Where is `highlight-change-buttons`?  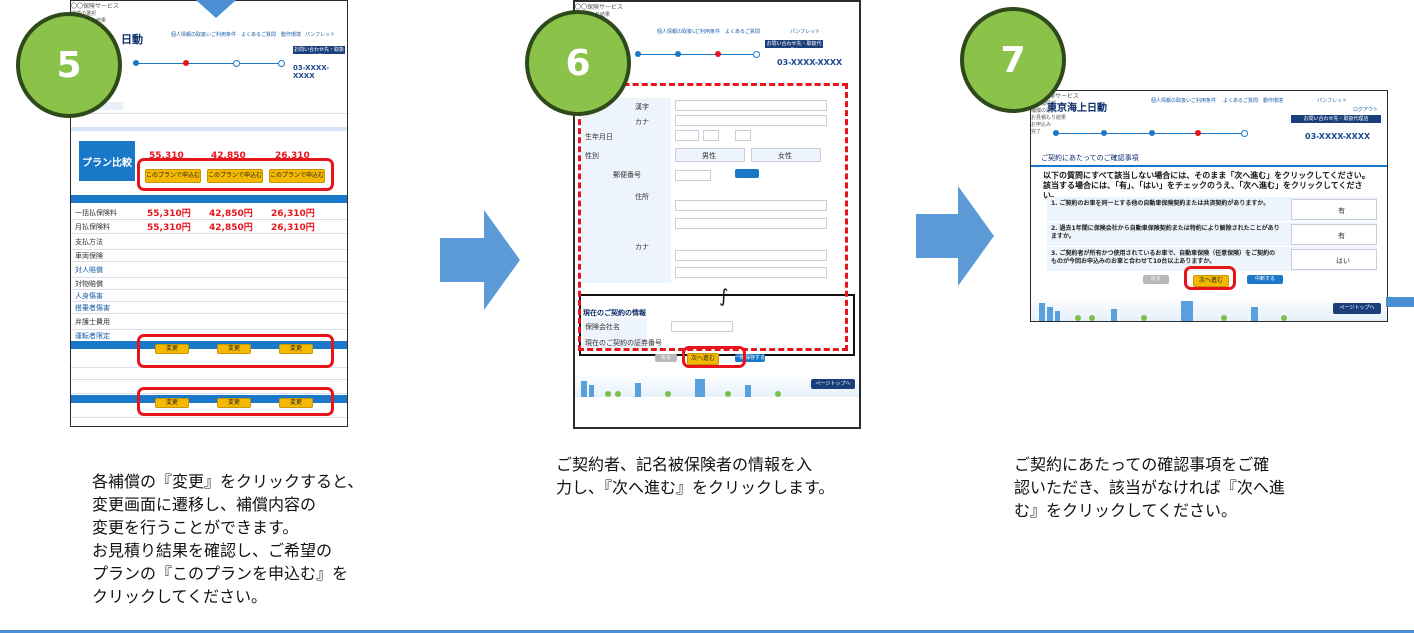 highlight-change-buttons is located at coordinates (235, 401).